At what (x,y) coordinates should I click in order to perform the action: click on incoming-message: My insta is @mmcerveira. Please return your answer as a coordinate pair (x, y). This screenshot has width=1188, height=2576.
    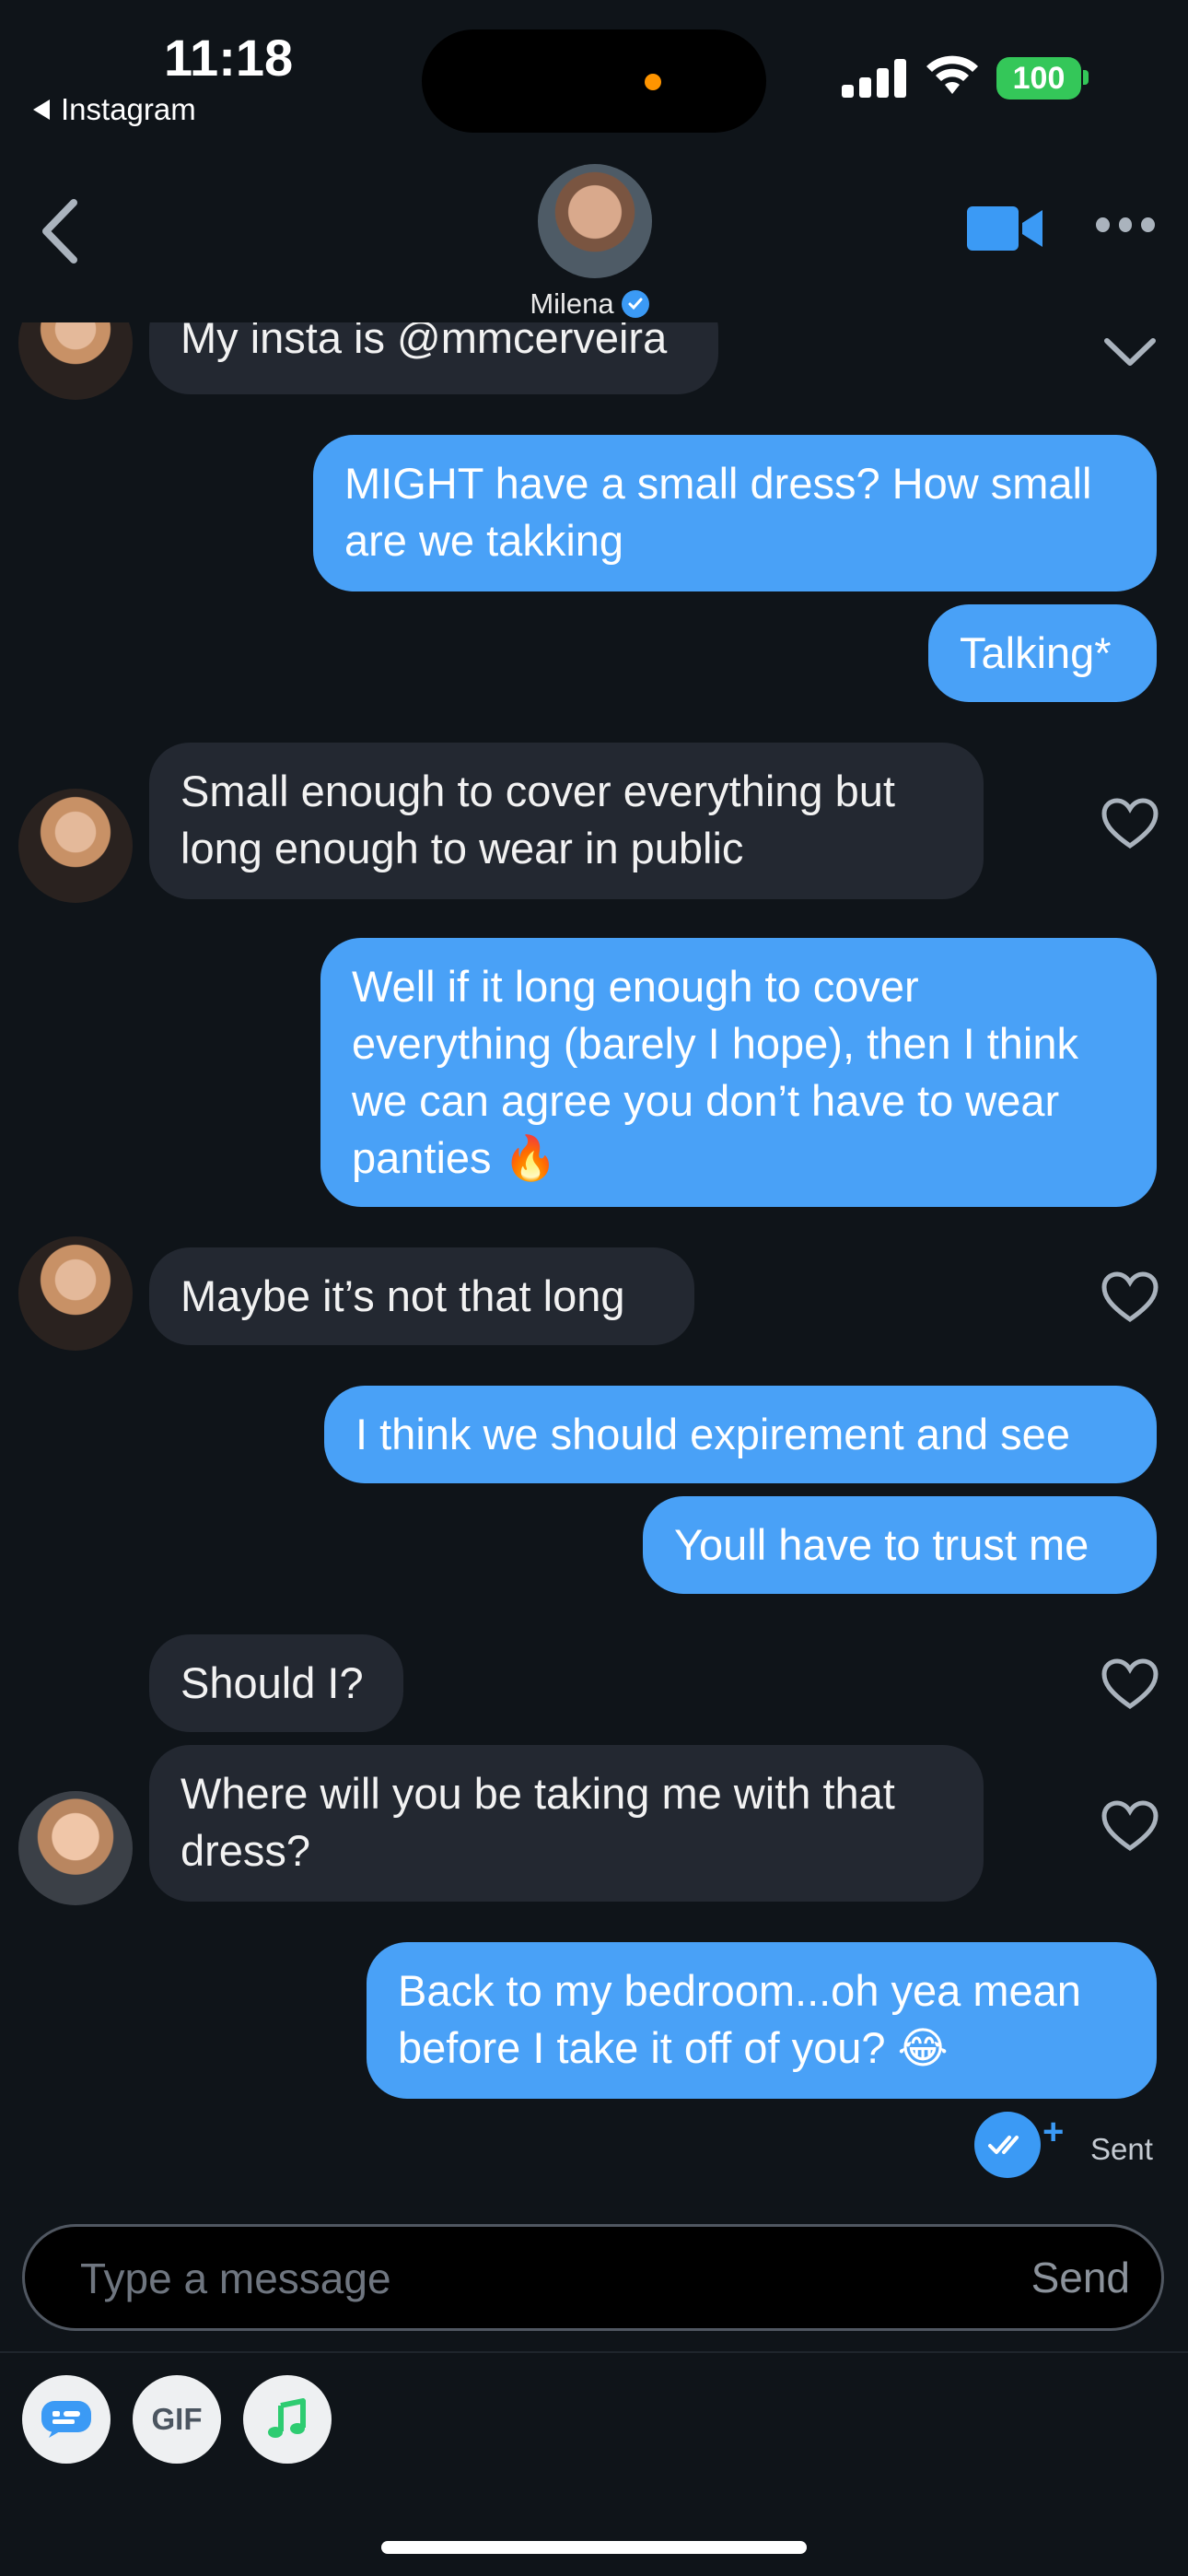
    Looking at the image, I should click on (433, 358).